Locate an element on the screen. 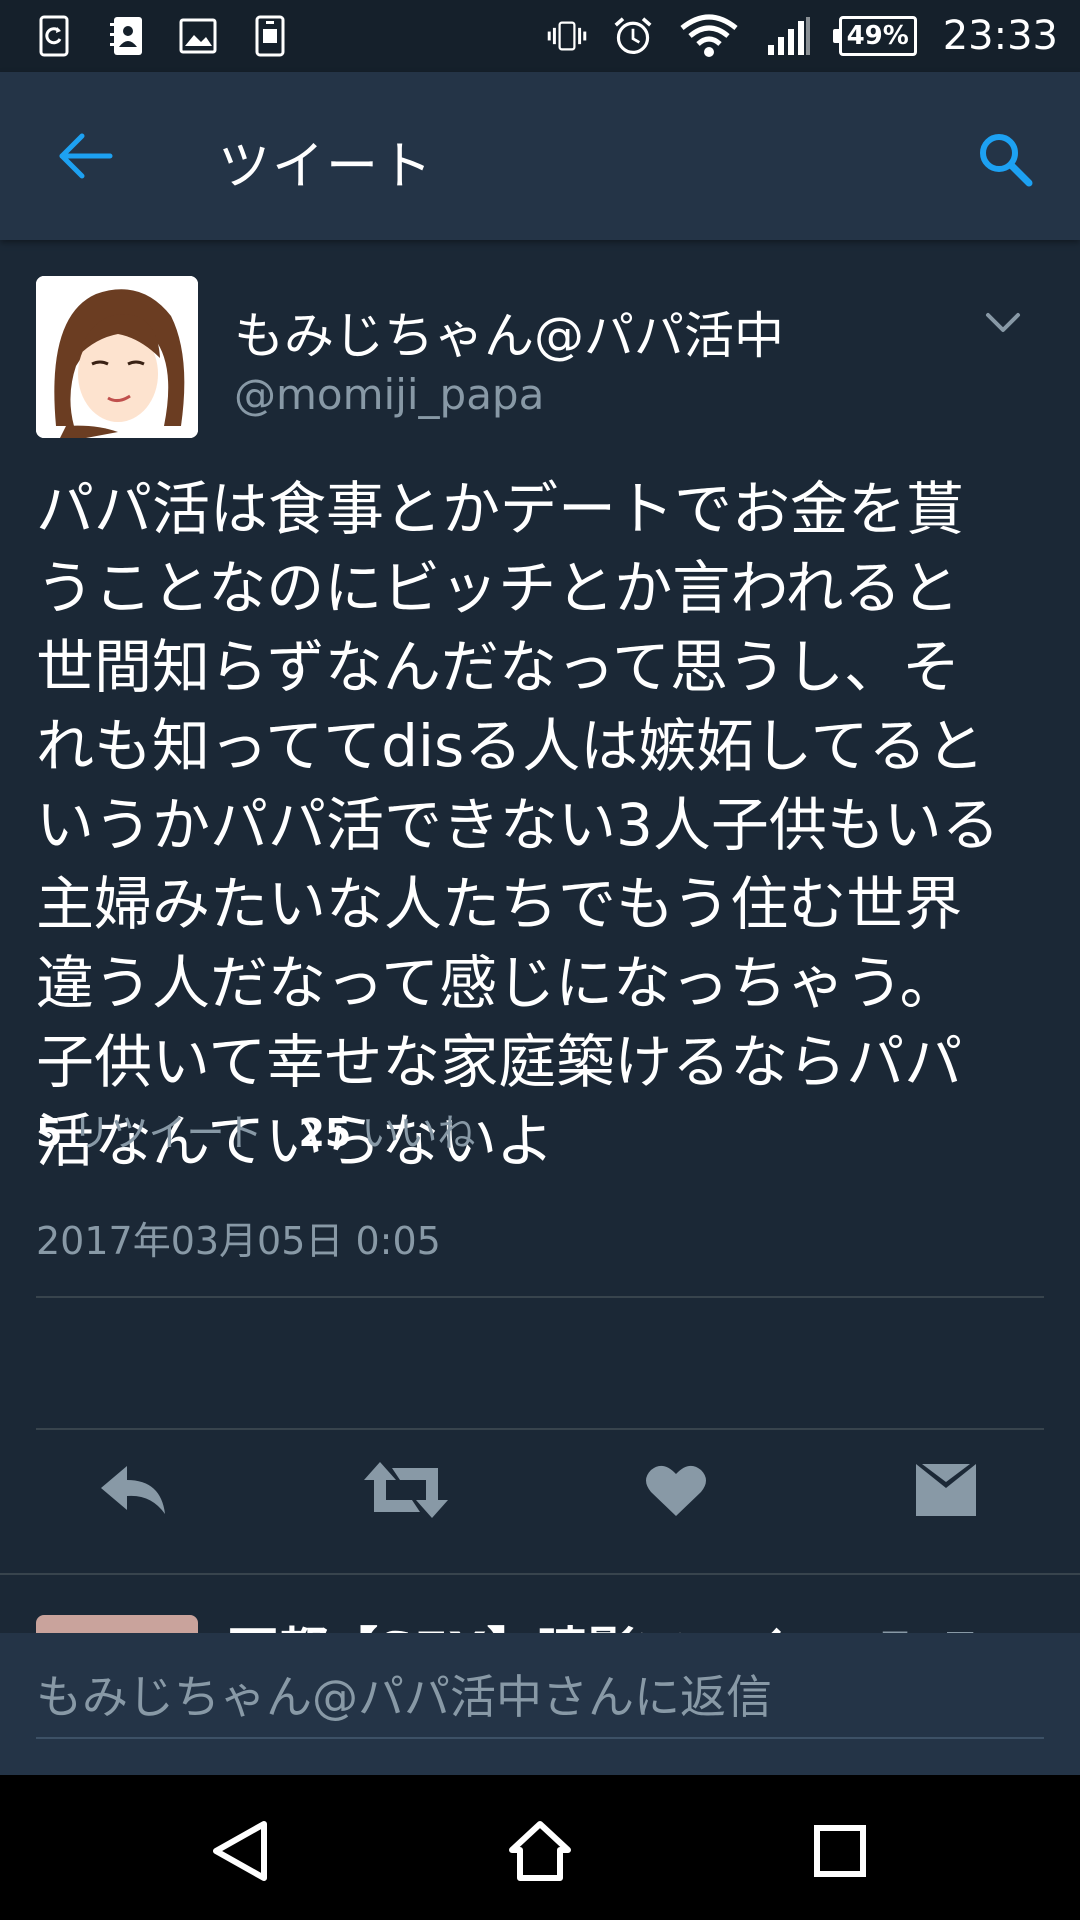 The image size is (1080, 1920). page-title: ツイート is located at coordinates (326, 167).